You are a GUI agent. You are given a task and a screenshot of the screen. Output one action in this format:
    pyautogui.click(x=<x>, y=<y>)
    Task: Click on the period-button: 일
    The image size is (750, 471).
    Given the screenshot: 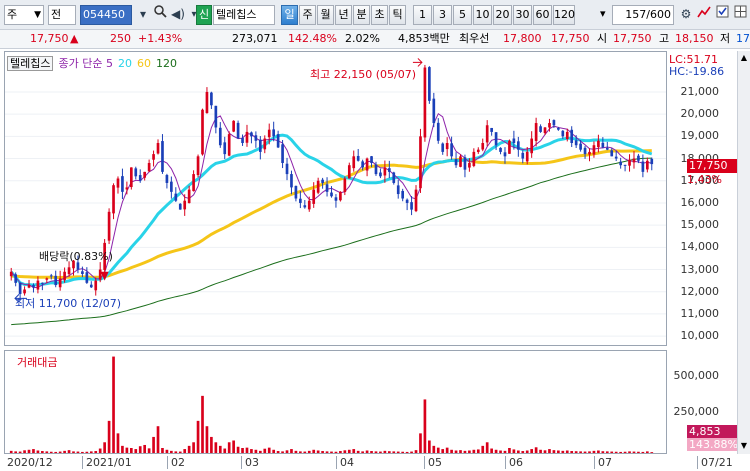 What is the action you would take?
    pyautogui.click(x=289, y=15)
    